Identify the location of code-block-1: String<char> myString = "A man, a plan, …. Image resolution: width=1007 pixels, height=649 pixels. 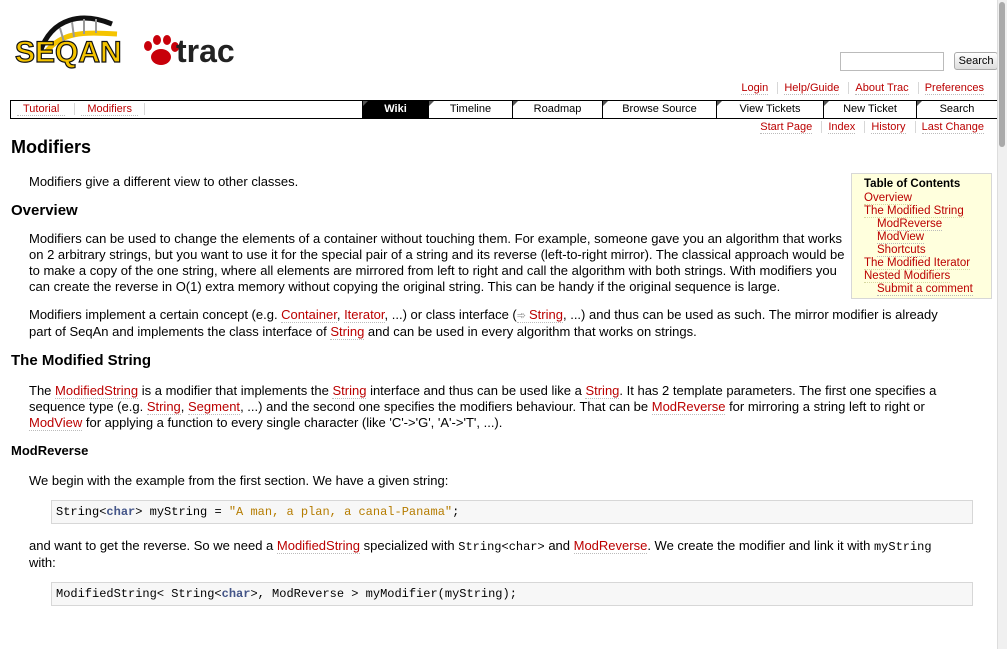
(512, 512).